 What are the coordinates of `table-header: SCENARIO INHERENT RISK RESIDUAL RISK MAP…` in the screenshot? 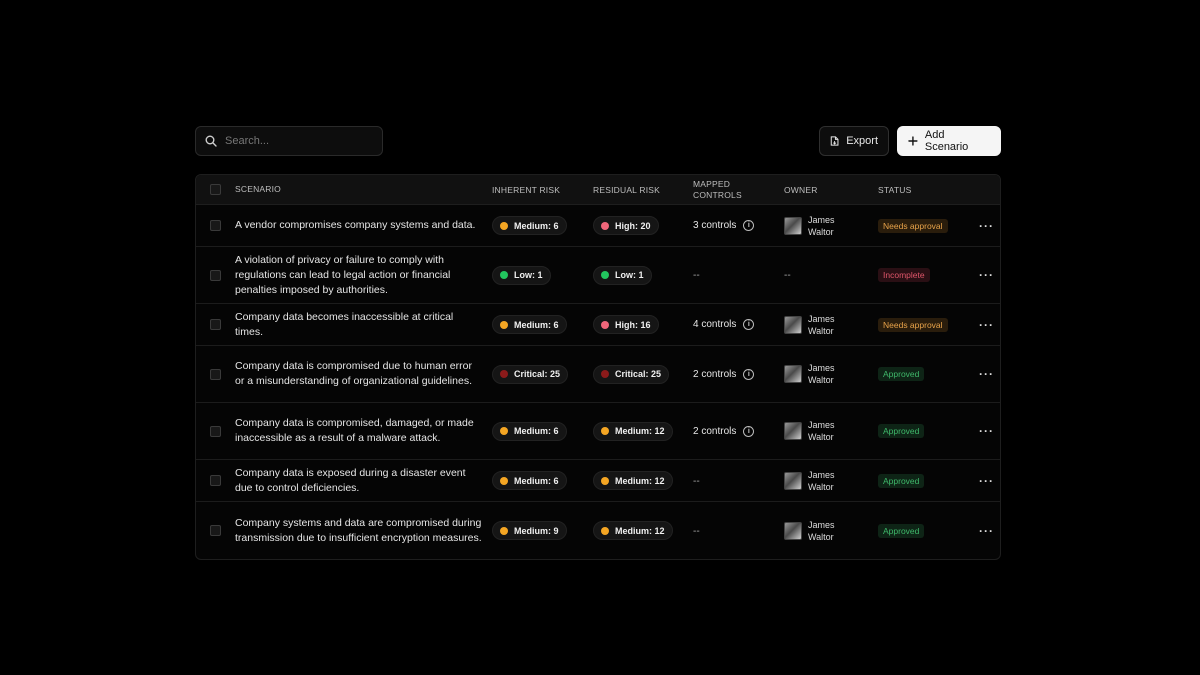 It's located at (598, 190).